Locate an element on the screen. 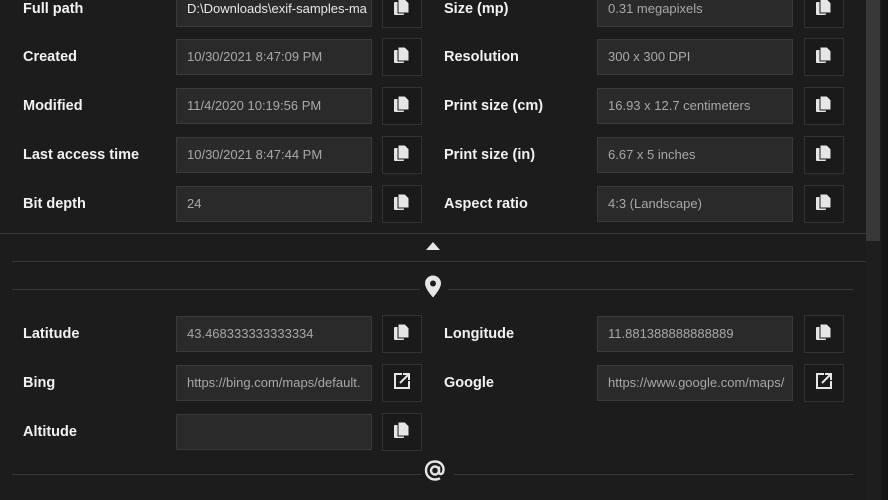 This screenshot has width=888, height=500. open-google-button is located at coordinates (824, 383).